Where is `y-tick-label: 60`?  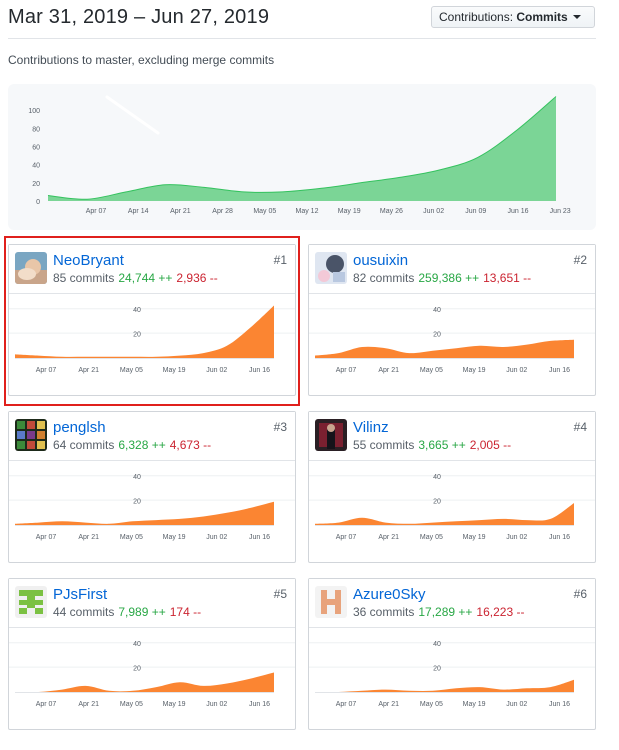
y-tick-label: 60 is located at coordinates (36, 148).